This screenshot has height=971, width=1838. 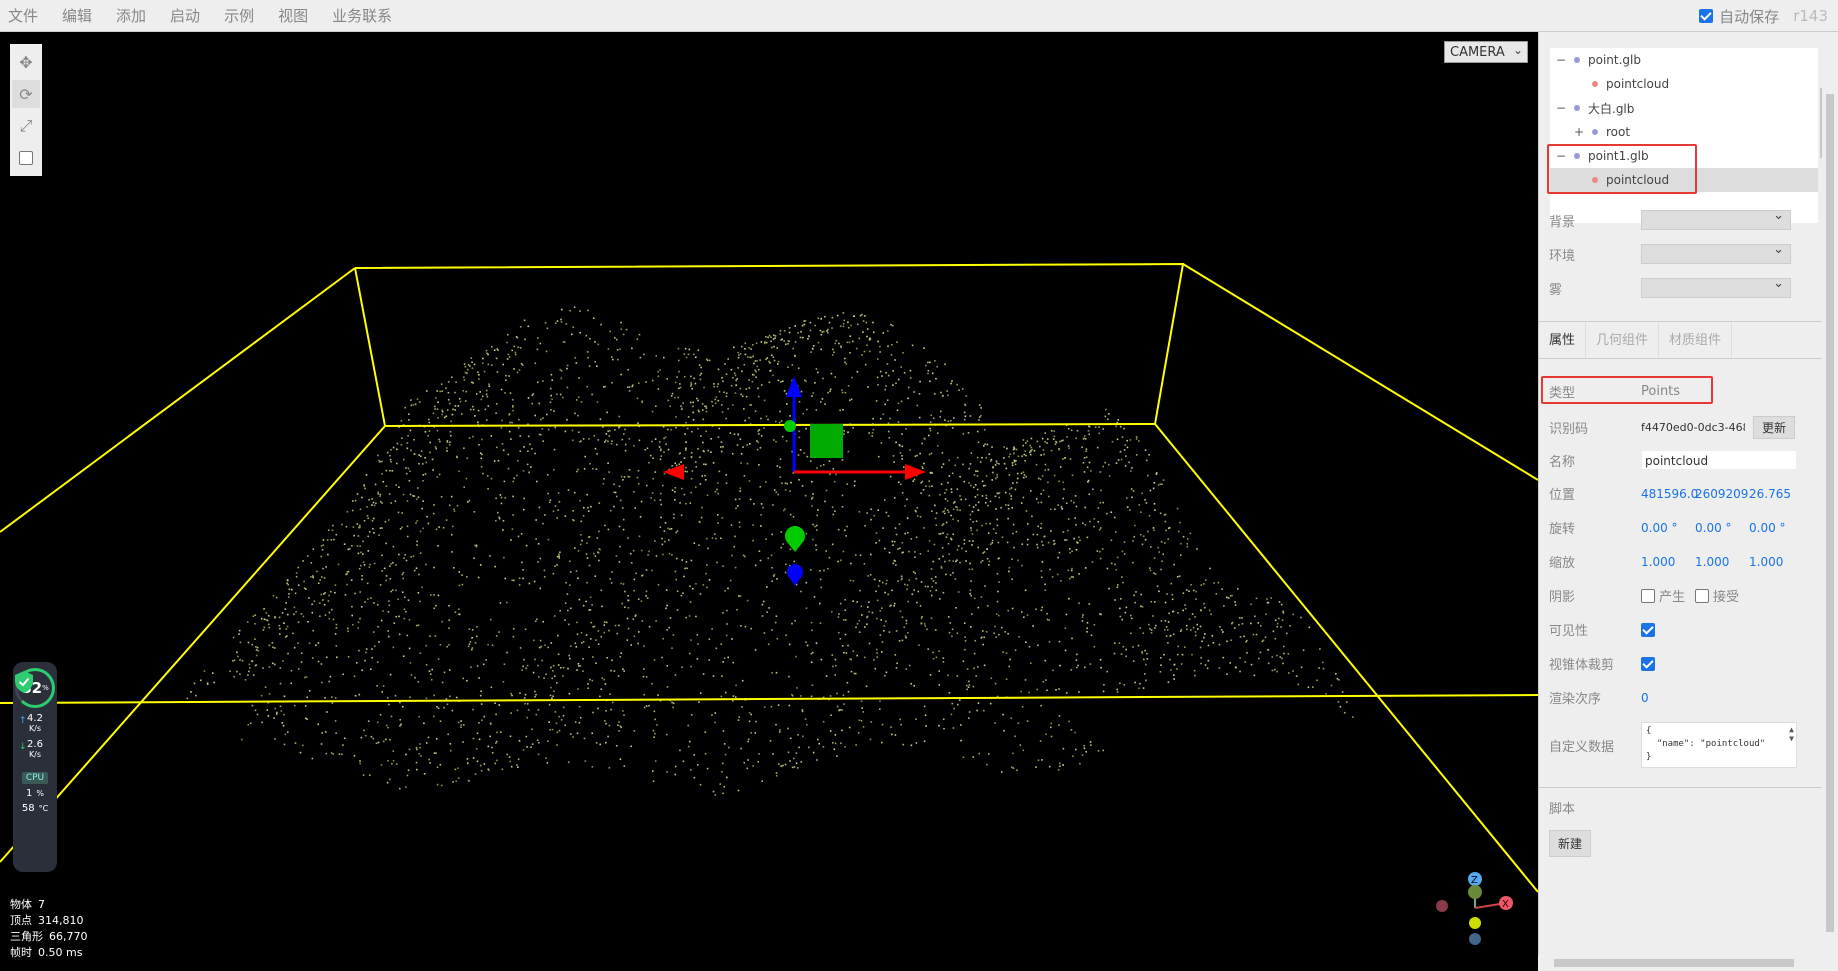 I want to click on uuid-value: f4470ed0-0dc3-468, so click(x=1693, y=427).